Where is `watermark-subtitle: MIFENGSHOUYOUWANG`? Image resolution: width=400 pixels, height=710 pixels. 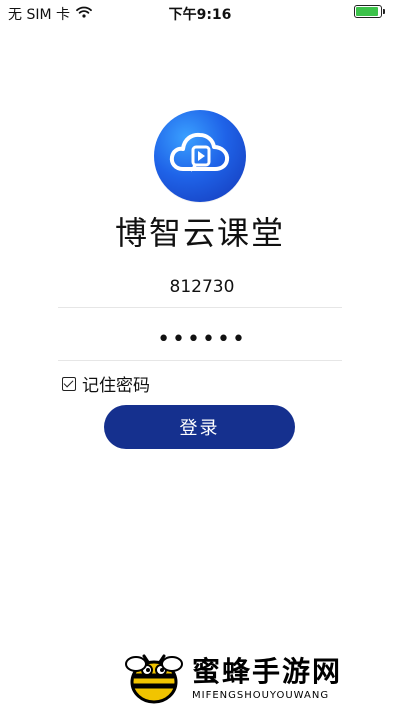
watermark-subtitle: MIFENGSHOUYOUWANG is located at coordinates (261, 695).